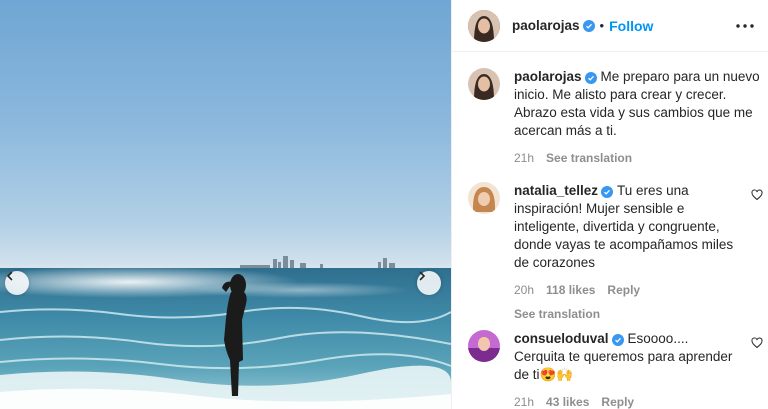  Describe the element at coordinates (524, 290) in the screenshot. I see `comment-time: 20h` at that location.